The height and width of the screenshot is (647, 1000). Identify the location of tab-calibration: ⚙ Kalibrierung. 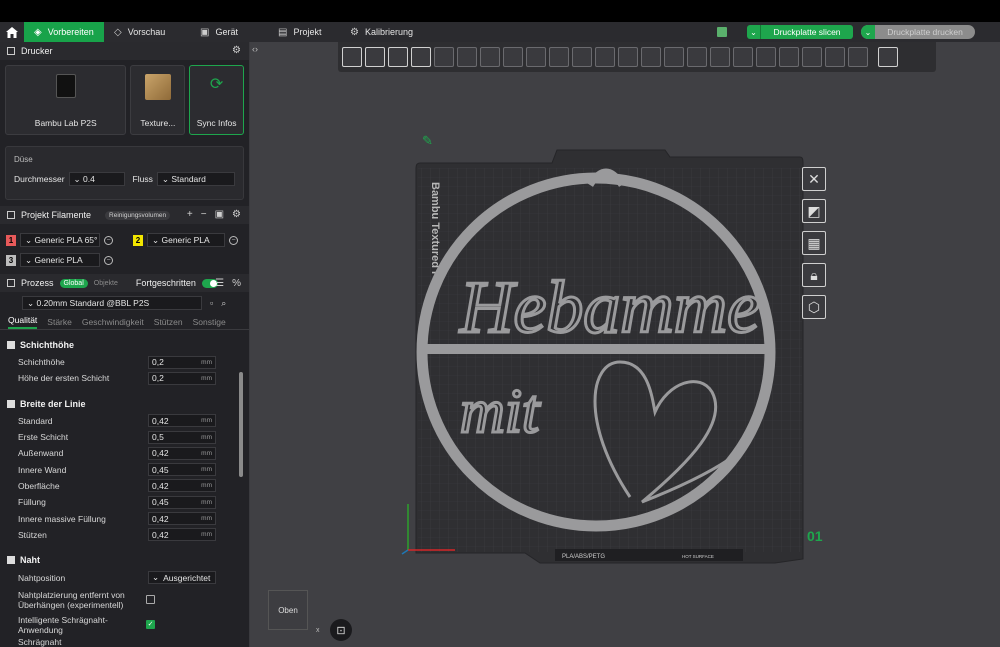
(381, 32).